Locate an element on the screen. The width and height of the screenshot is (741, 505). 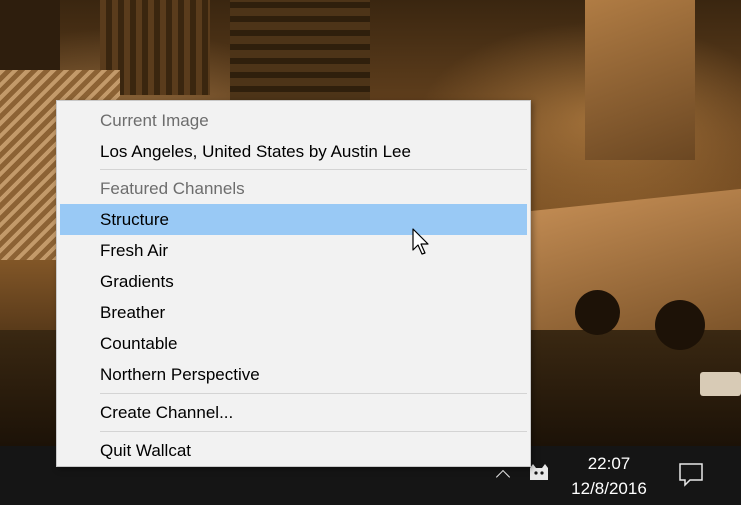
taskbar-clock: 22:07 12/8/2016 is located at coordinates (609, 477).